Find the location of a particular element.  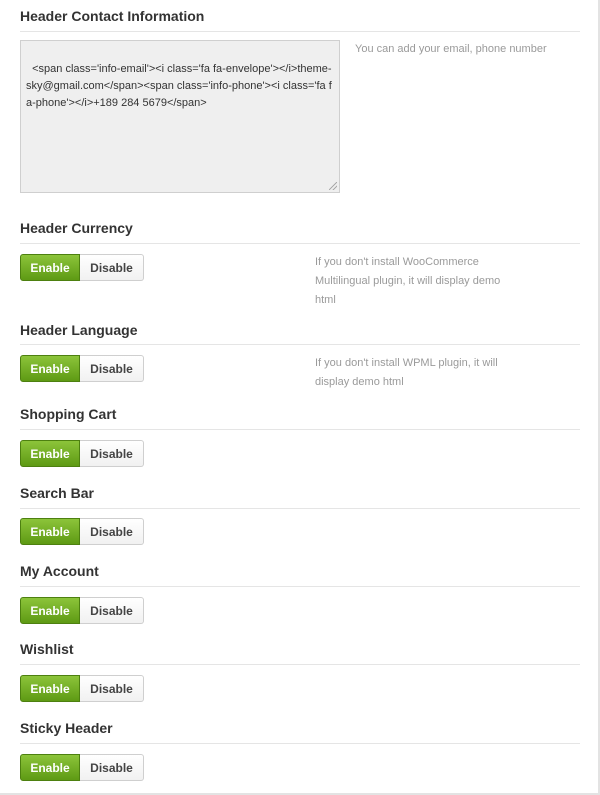

toggle-search-bar: Enable Disable is located at coordinates (82, 531).